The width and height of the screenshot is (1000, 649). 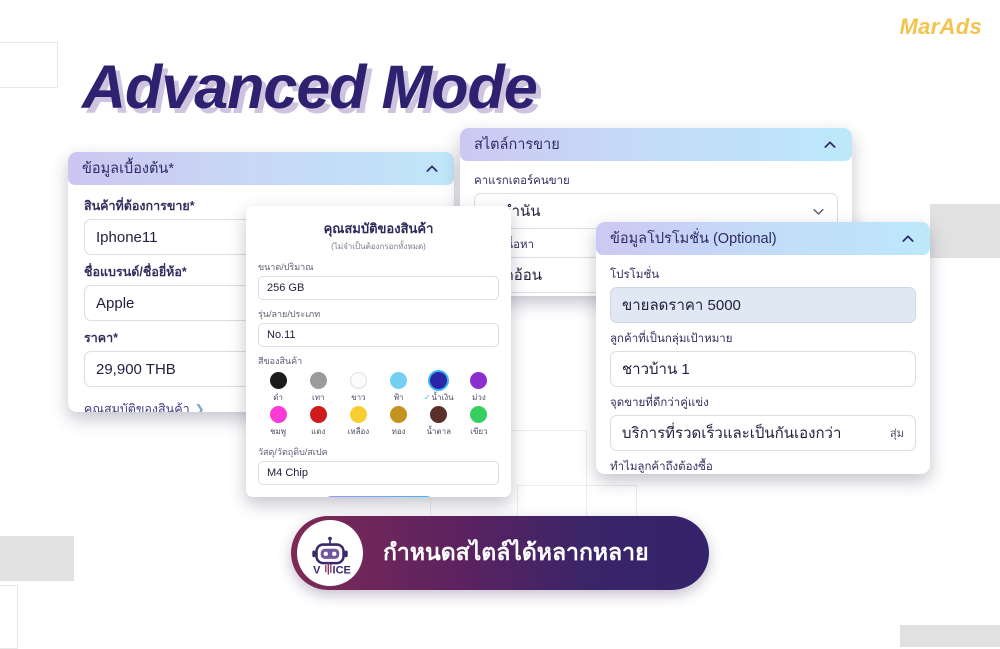 What do you see at coordinates (656, 369) in the screenshot?
I see `input-target-customer-value: ชาวบ้าน 1` at bounding box center [656, 369].